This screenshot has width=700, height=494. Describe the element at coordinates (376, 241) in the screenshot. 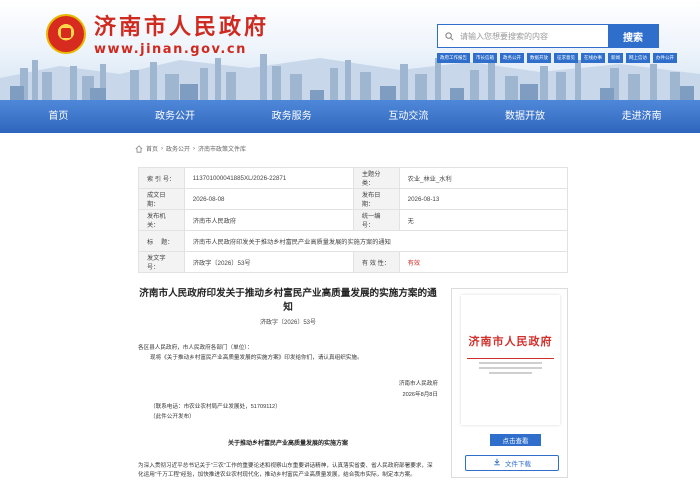

I see `meta-title-value: 济南市人民政府印发关于推动乡村富民产业高质量发展的实施方案的通知` at that location.